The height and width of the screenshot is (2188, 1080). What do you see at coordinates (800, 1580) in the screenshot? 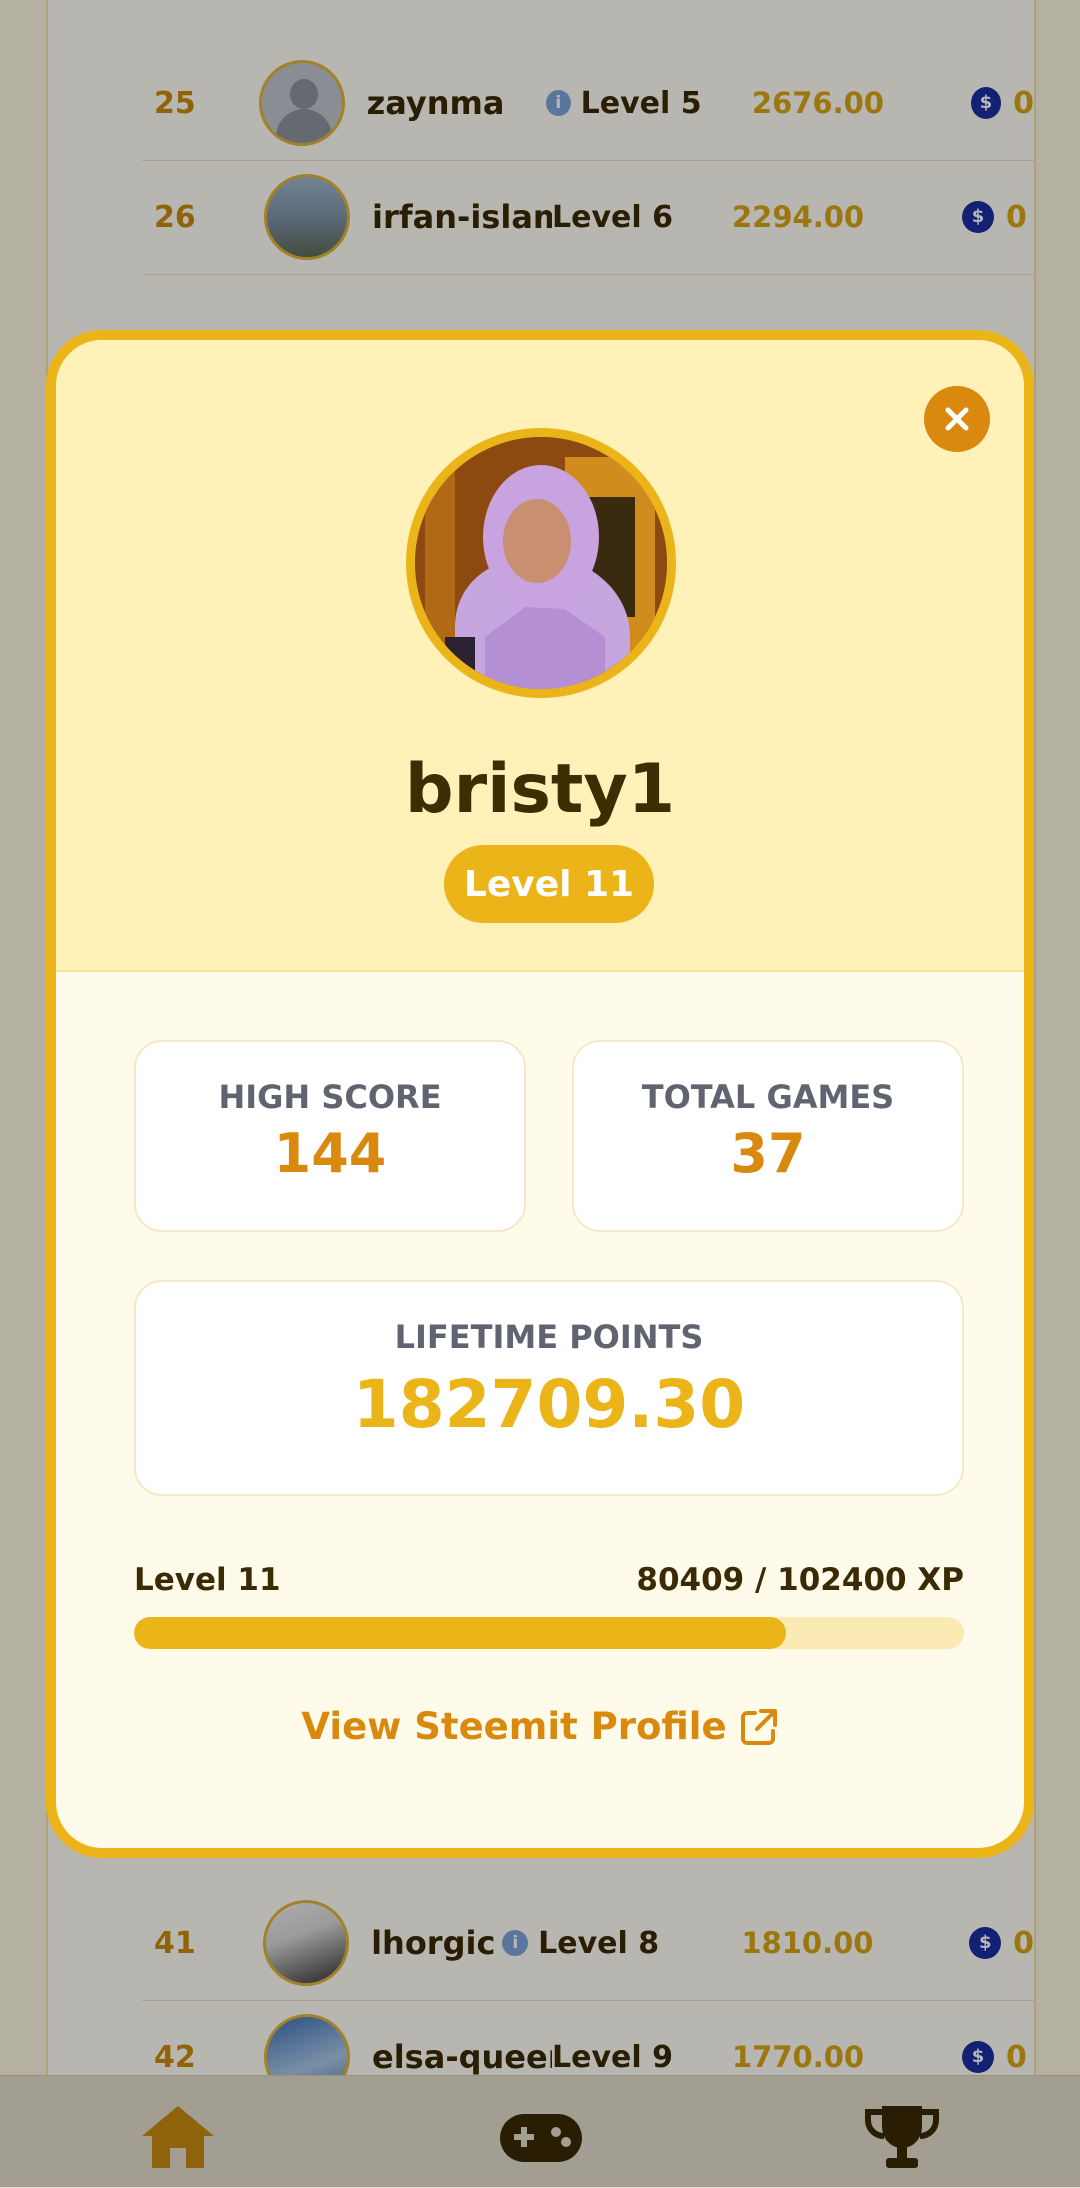
I see `xp-progress-text: 80409 / 102400 XP` at bounding box center [800, 1580].